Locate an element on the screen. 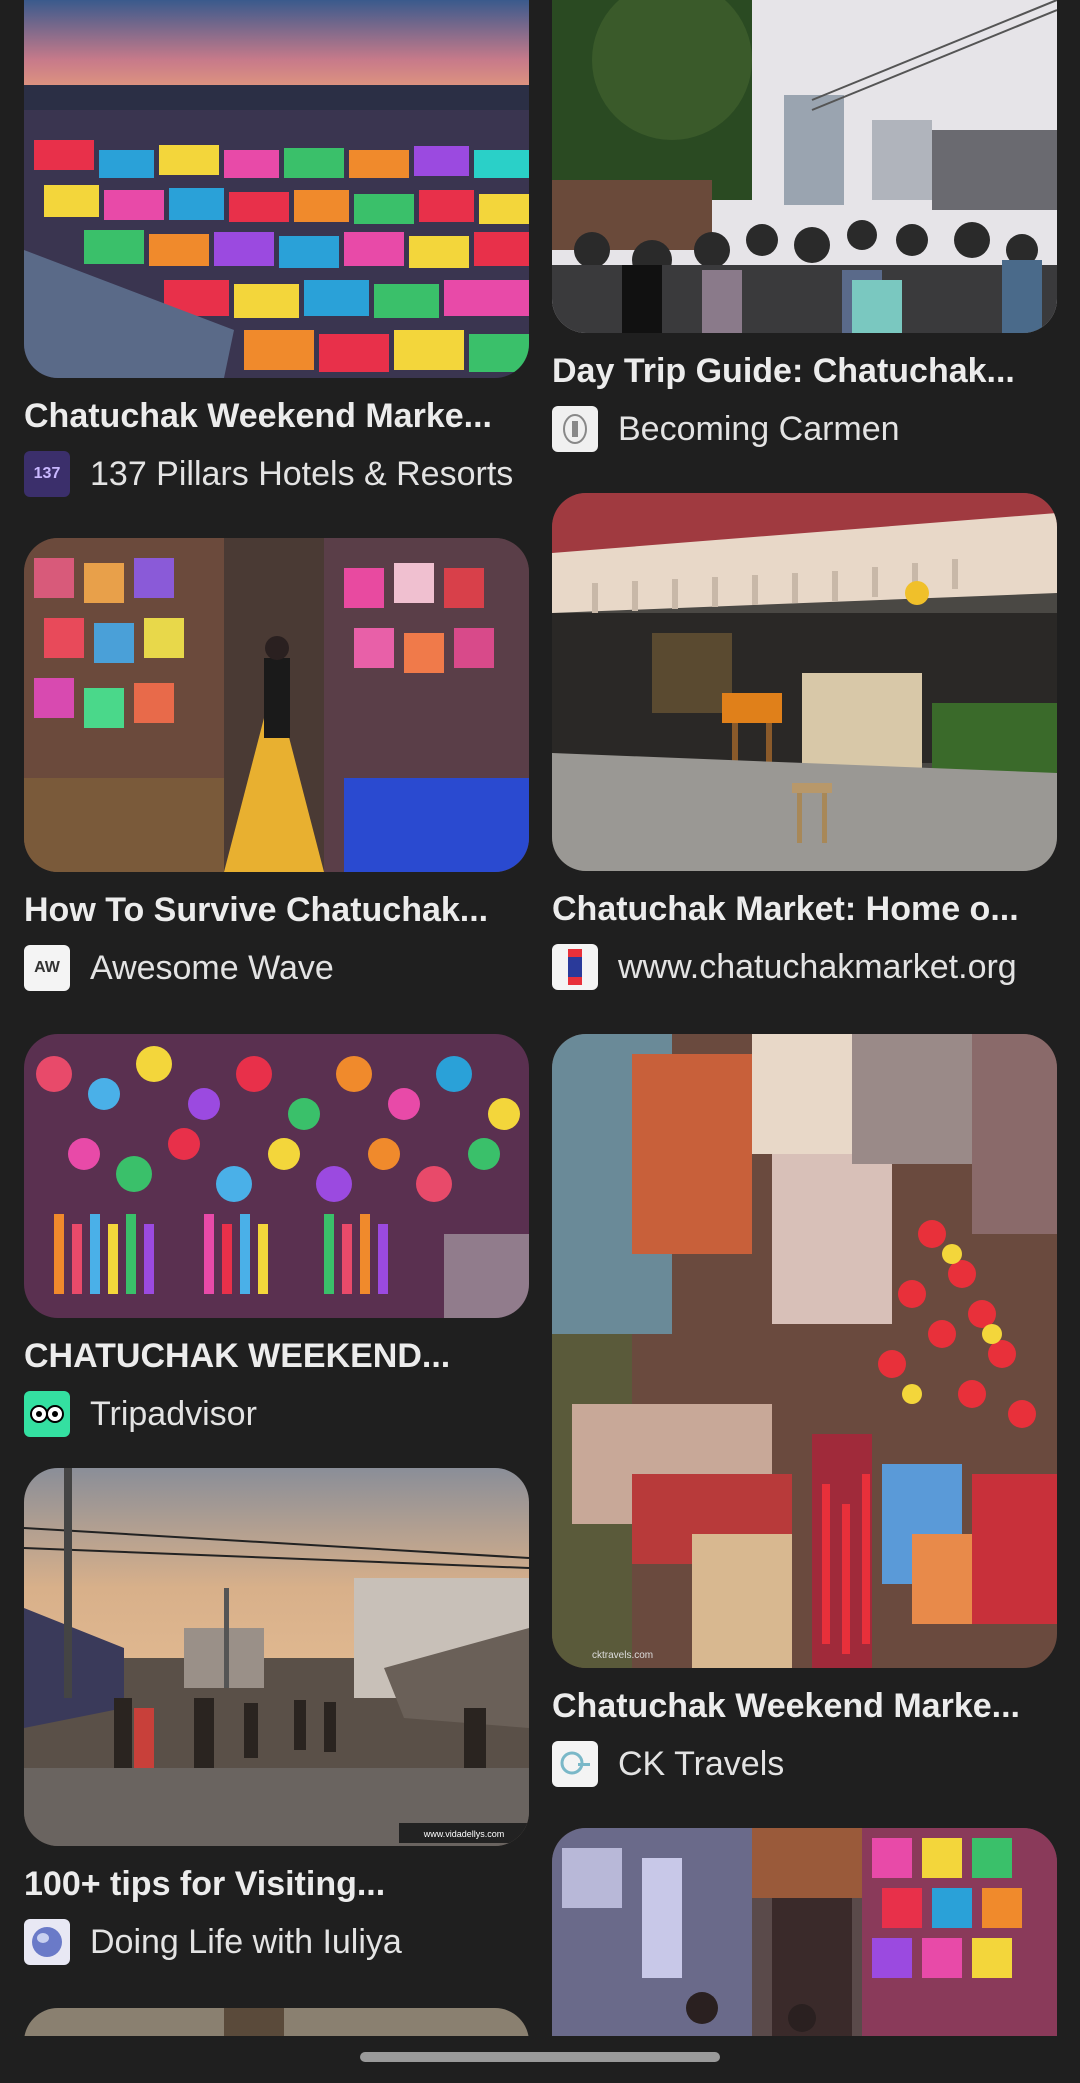 This screenshot has height=2083, width=1080. result-source: www.chatuchakmarket.org is located at coordinates (804, 967).